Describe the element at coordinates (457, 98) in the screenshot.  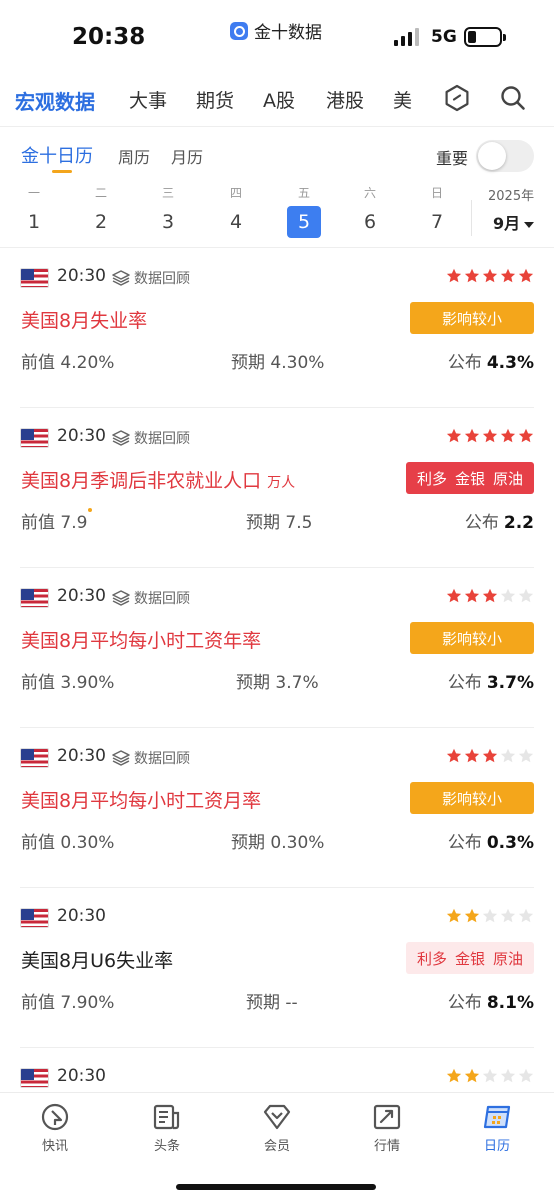
I see `hexagon-menu-icon` at that location.